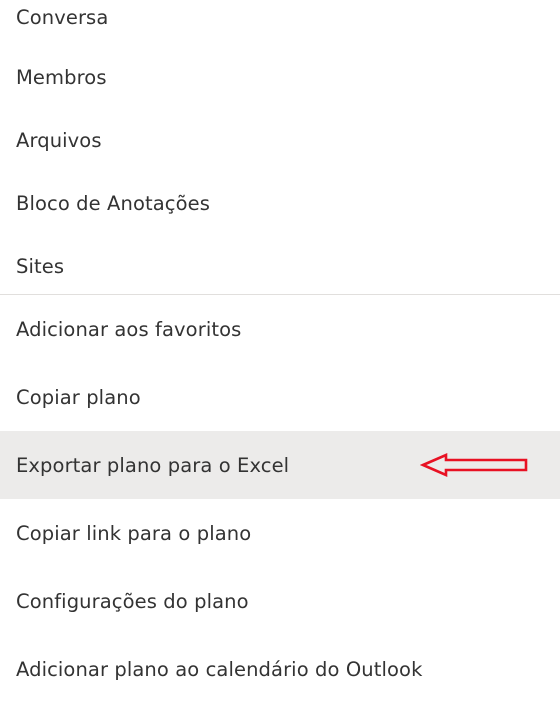 This screenshot has width=560, height=714. What do you see at coordinates (474, 465) in the screenshot?
I see `red-arrow-left-icon` at bounding box center [474, 465].